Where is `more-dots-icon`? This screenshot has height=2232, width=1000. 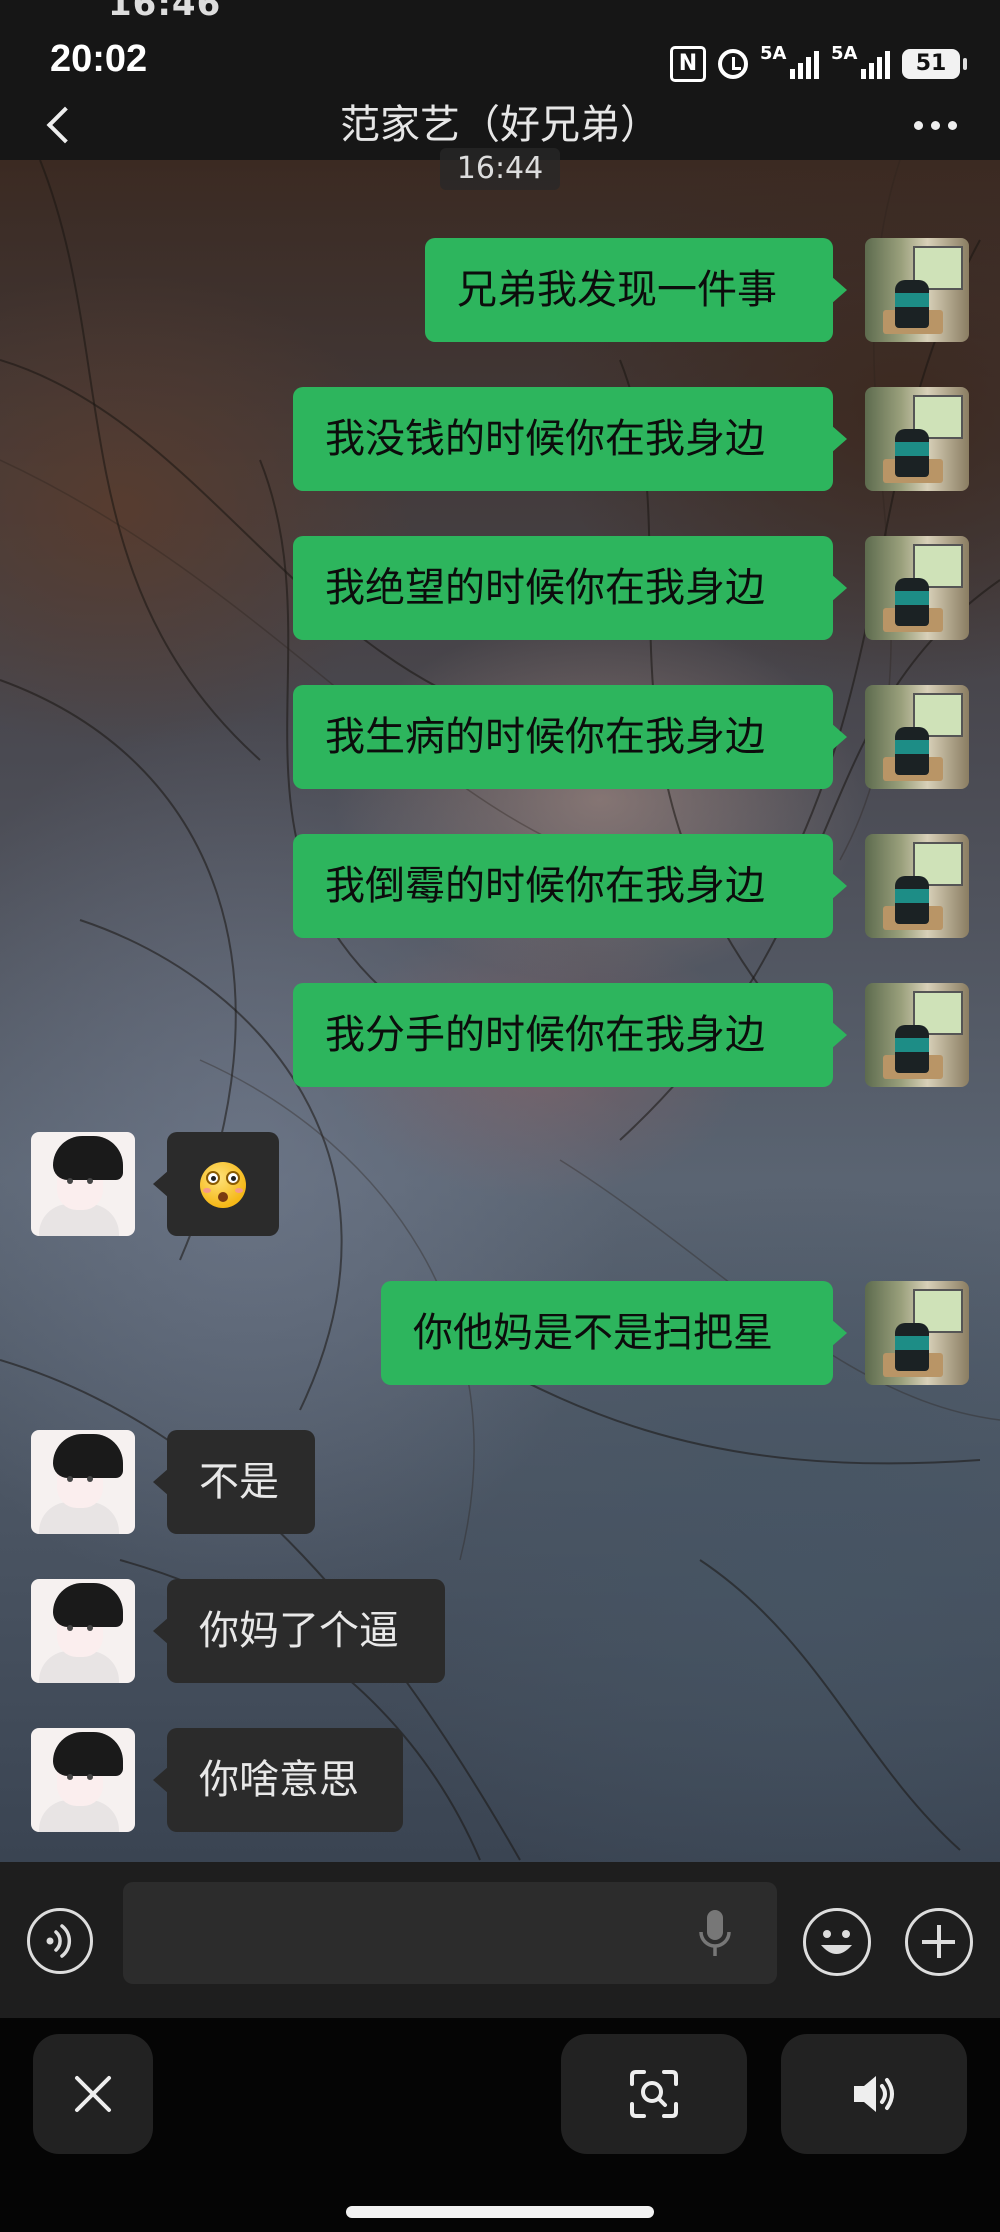 more-dots-icon is located at coordinates (918, 125).